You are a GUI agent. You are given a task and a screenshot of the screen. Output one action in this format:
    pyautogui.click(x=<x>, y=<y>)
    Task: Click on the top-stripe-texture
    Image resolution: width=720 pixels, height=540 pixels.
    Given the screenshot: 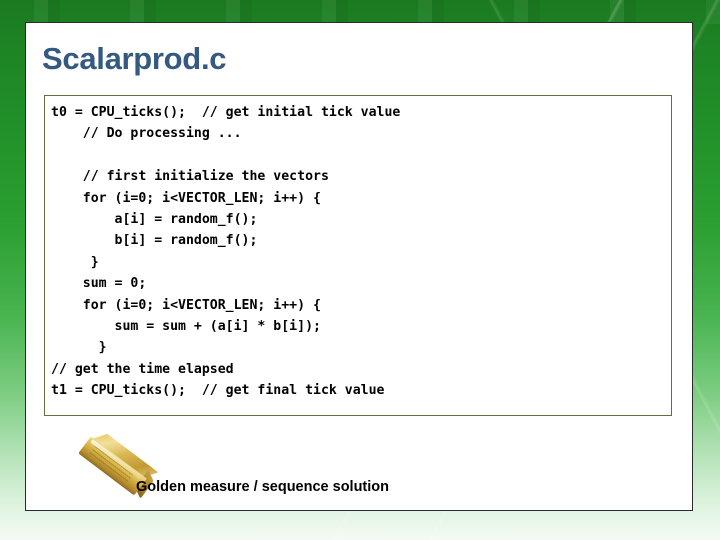 What is the action you would take?
    pyautogui.click(x=360, y=12)
    